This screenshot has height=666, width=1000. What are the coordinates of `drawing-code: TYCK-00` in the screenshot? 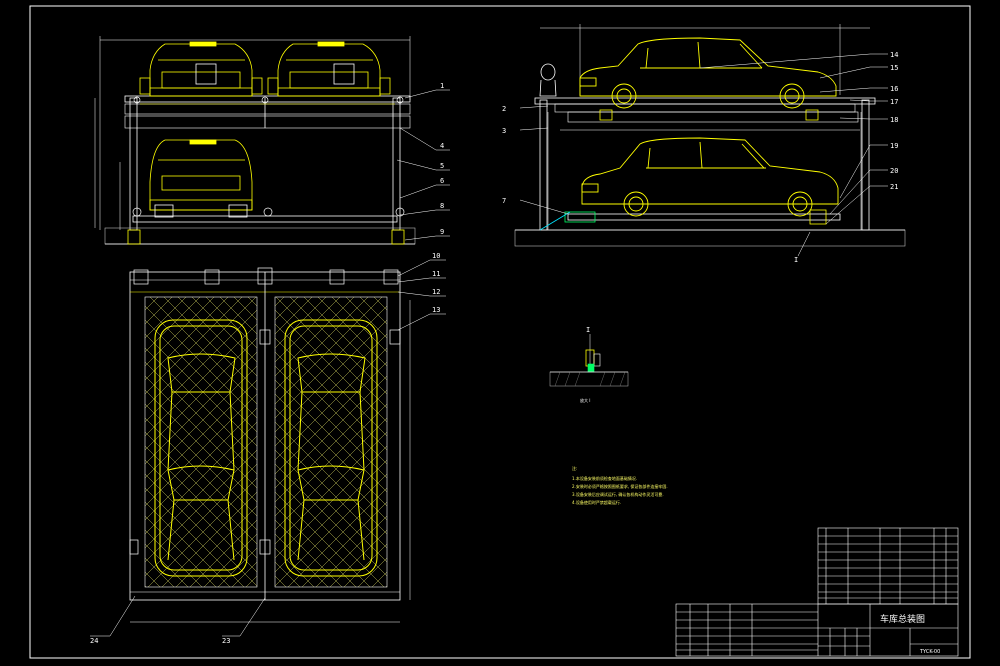 It's located at (929, 652).